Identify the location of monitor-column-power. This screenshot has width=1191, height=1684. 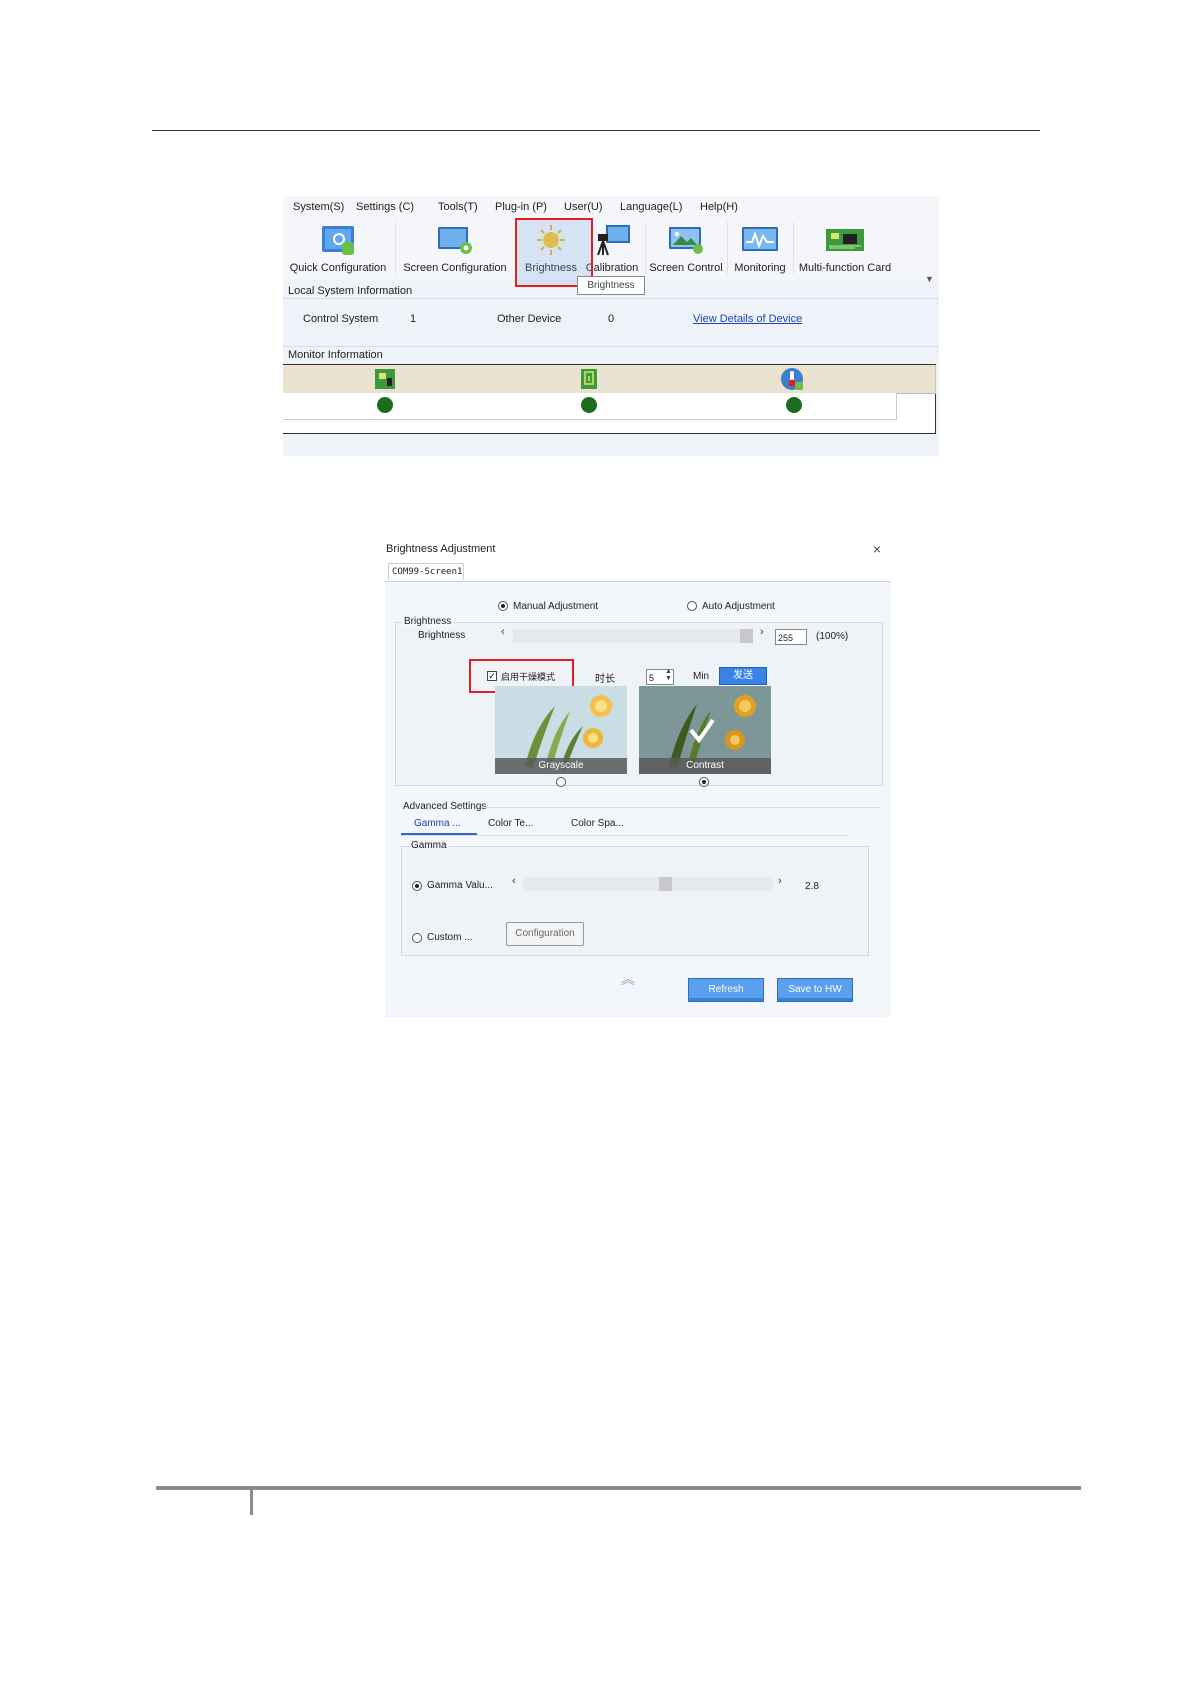
(589, 379).